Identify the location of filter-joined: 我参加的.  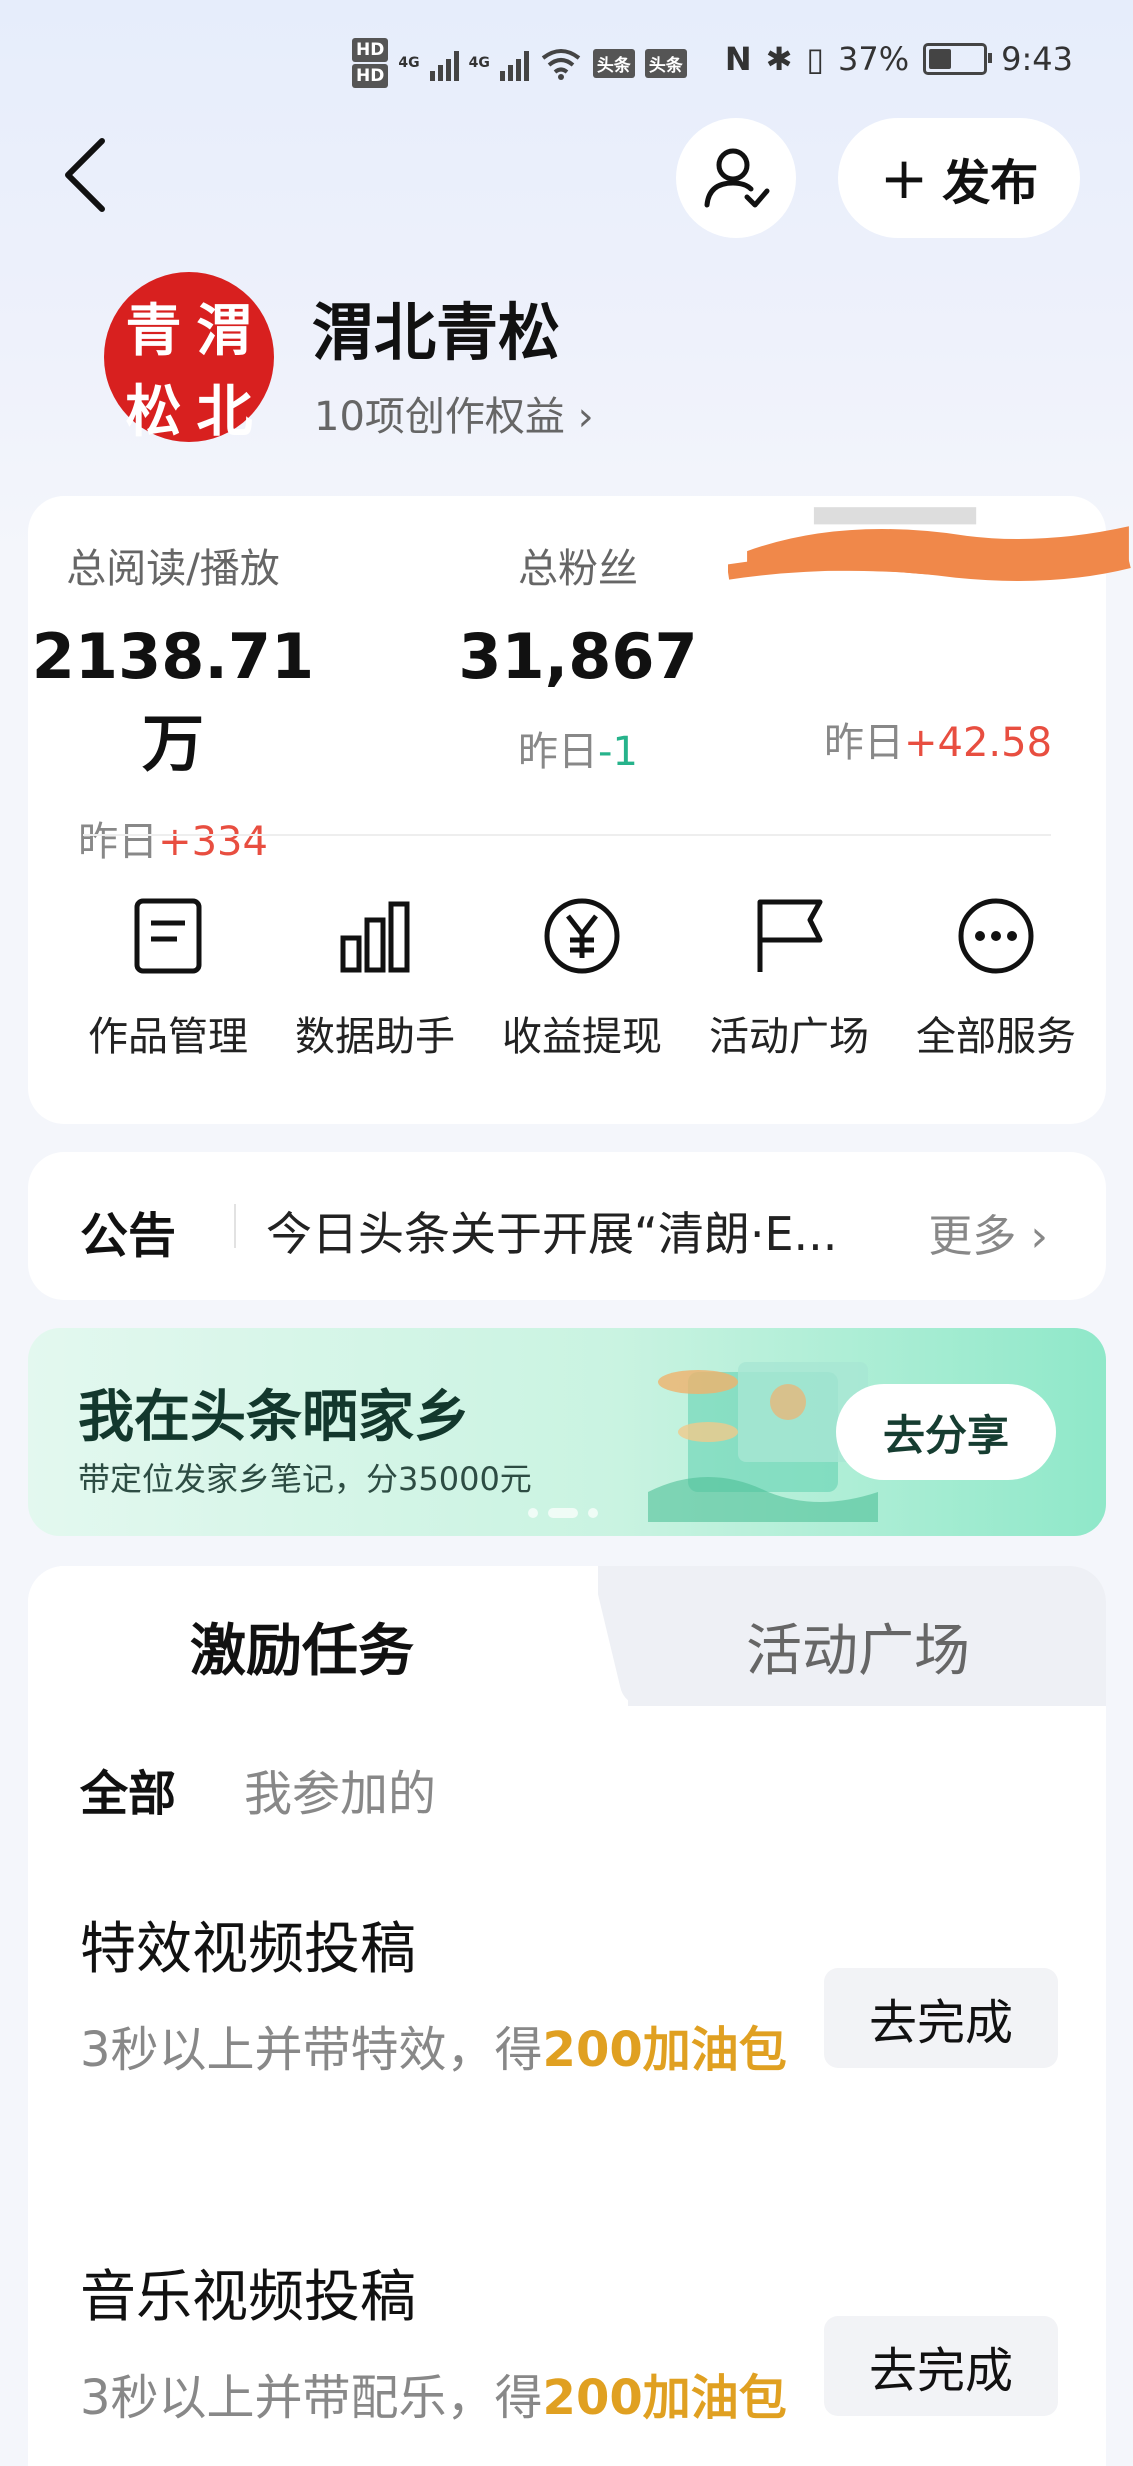
(340, 1789).